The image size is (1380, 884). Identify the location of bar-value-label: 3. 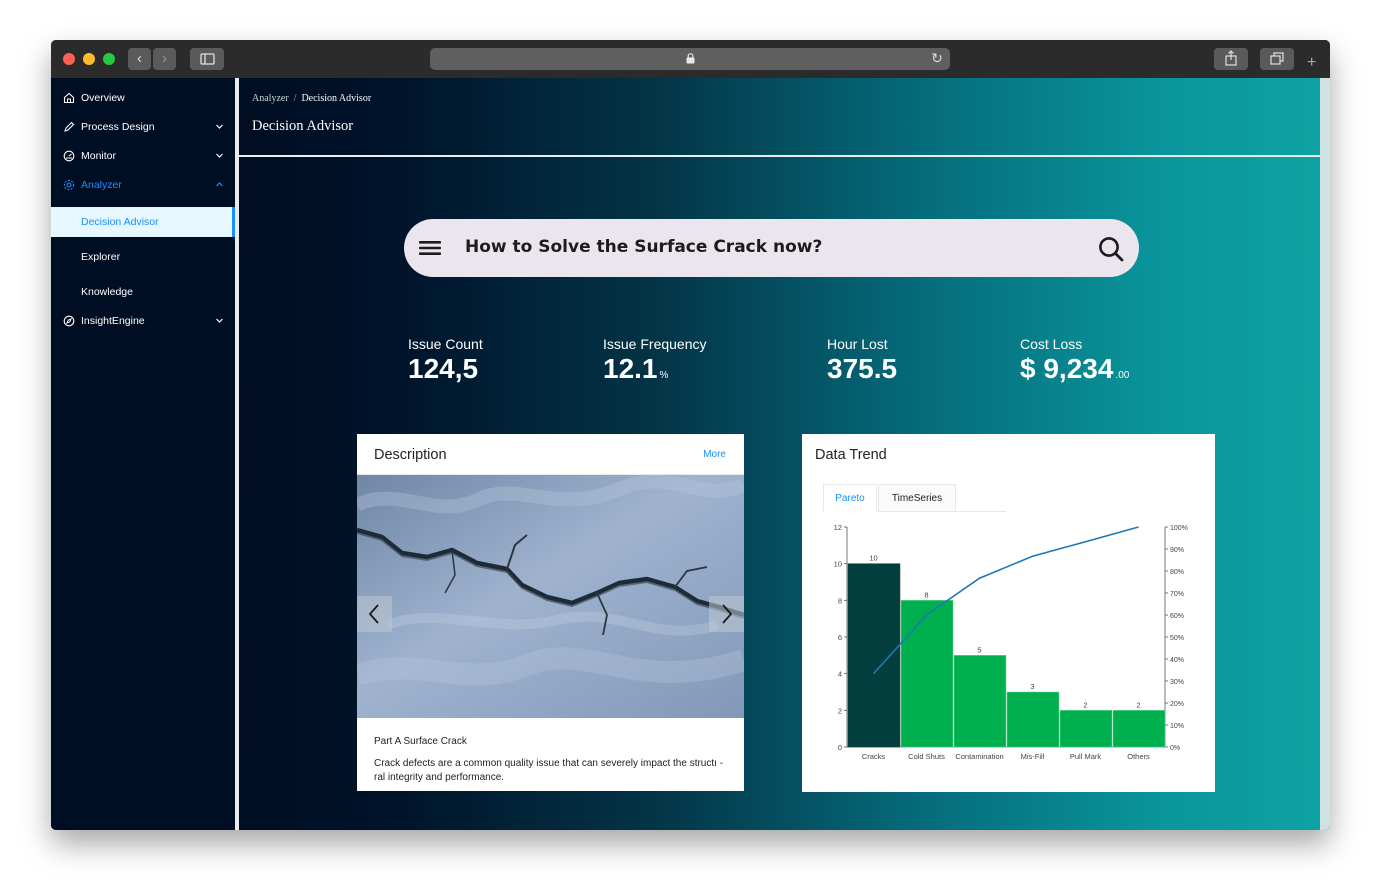
(1032, 686).